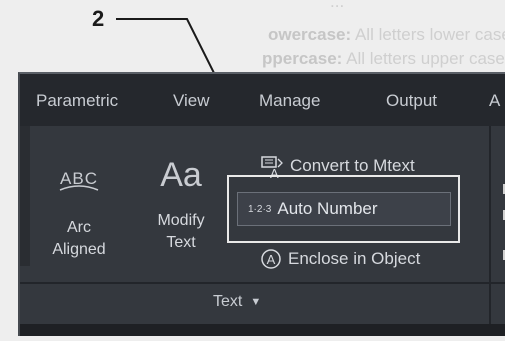  Describe the element at coordinates (181, 204) in the screenshot. I see `modify-text-button: Aa Modify Text` at that location.